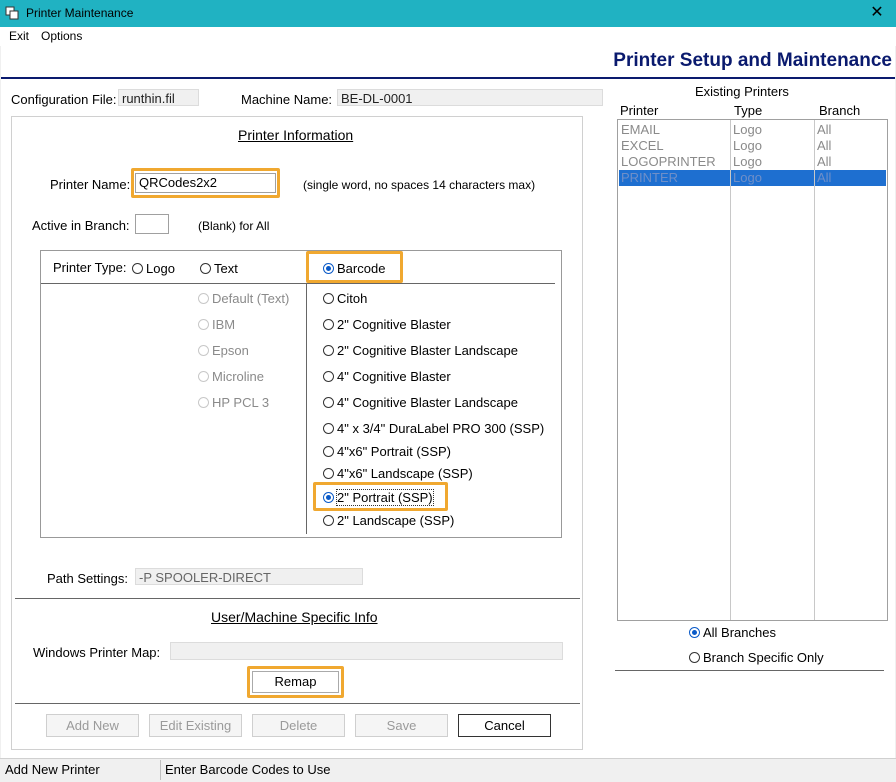  I want to click on filter-label: Branch Specific Only, so click(763, 657).